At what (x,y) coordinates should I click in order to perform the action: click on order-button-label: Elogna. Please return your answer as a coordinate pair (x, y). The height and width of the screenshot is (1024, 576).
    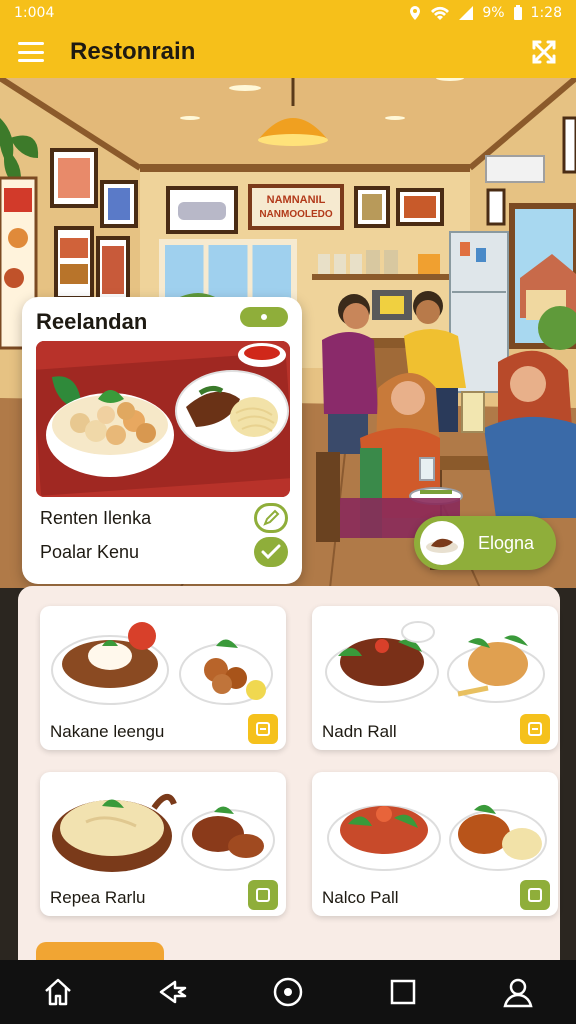
    Looking at the image, I should click on (506, 542).